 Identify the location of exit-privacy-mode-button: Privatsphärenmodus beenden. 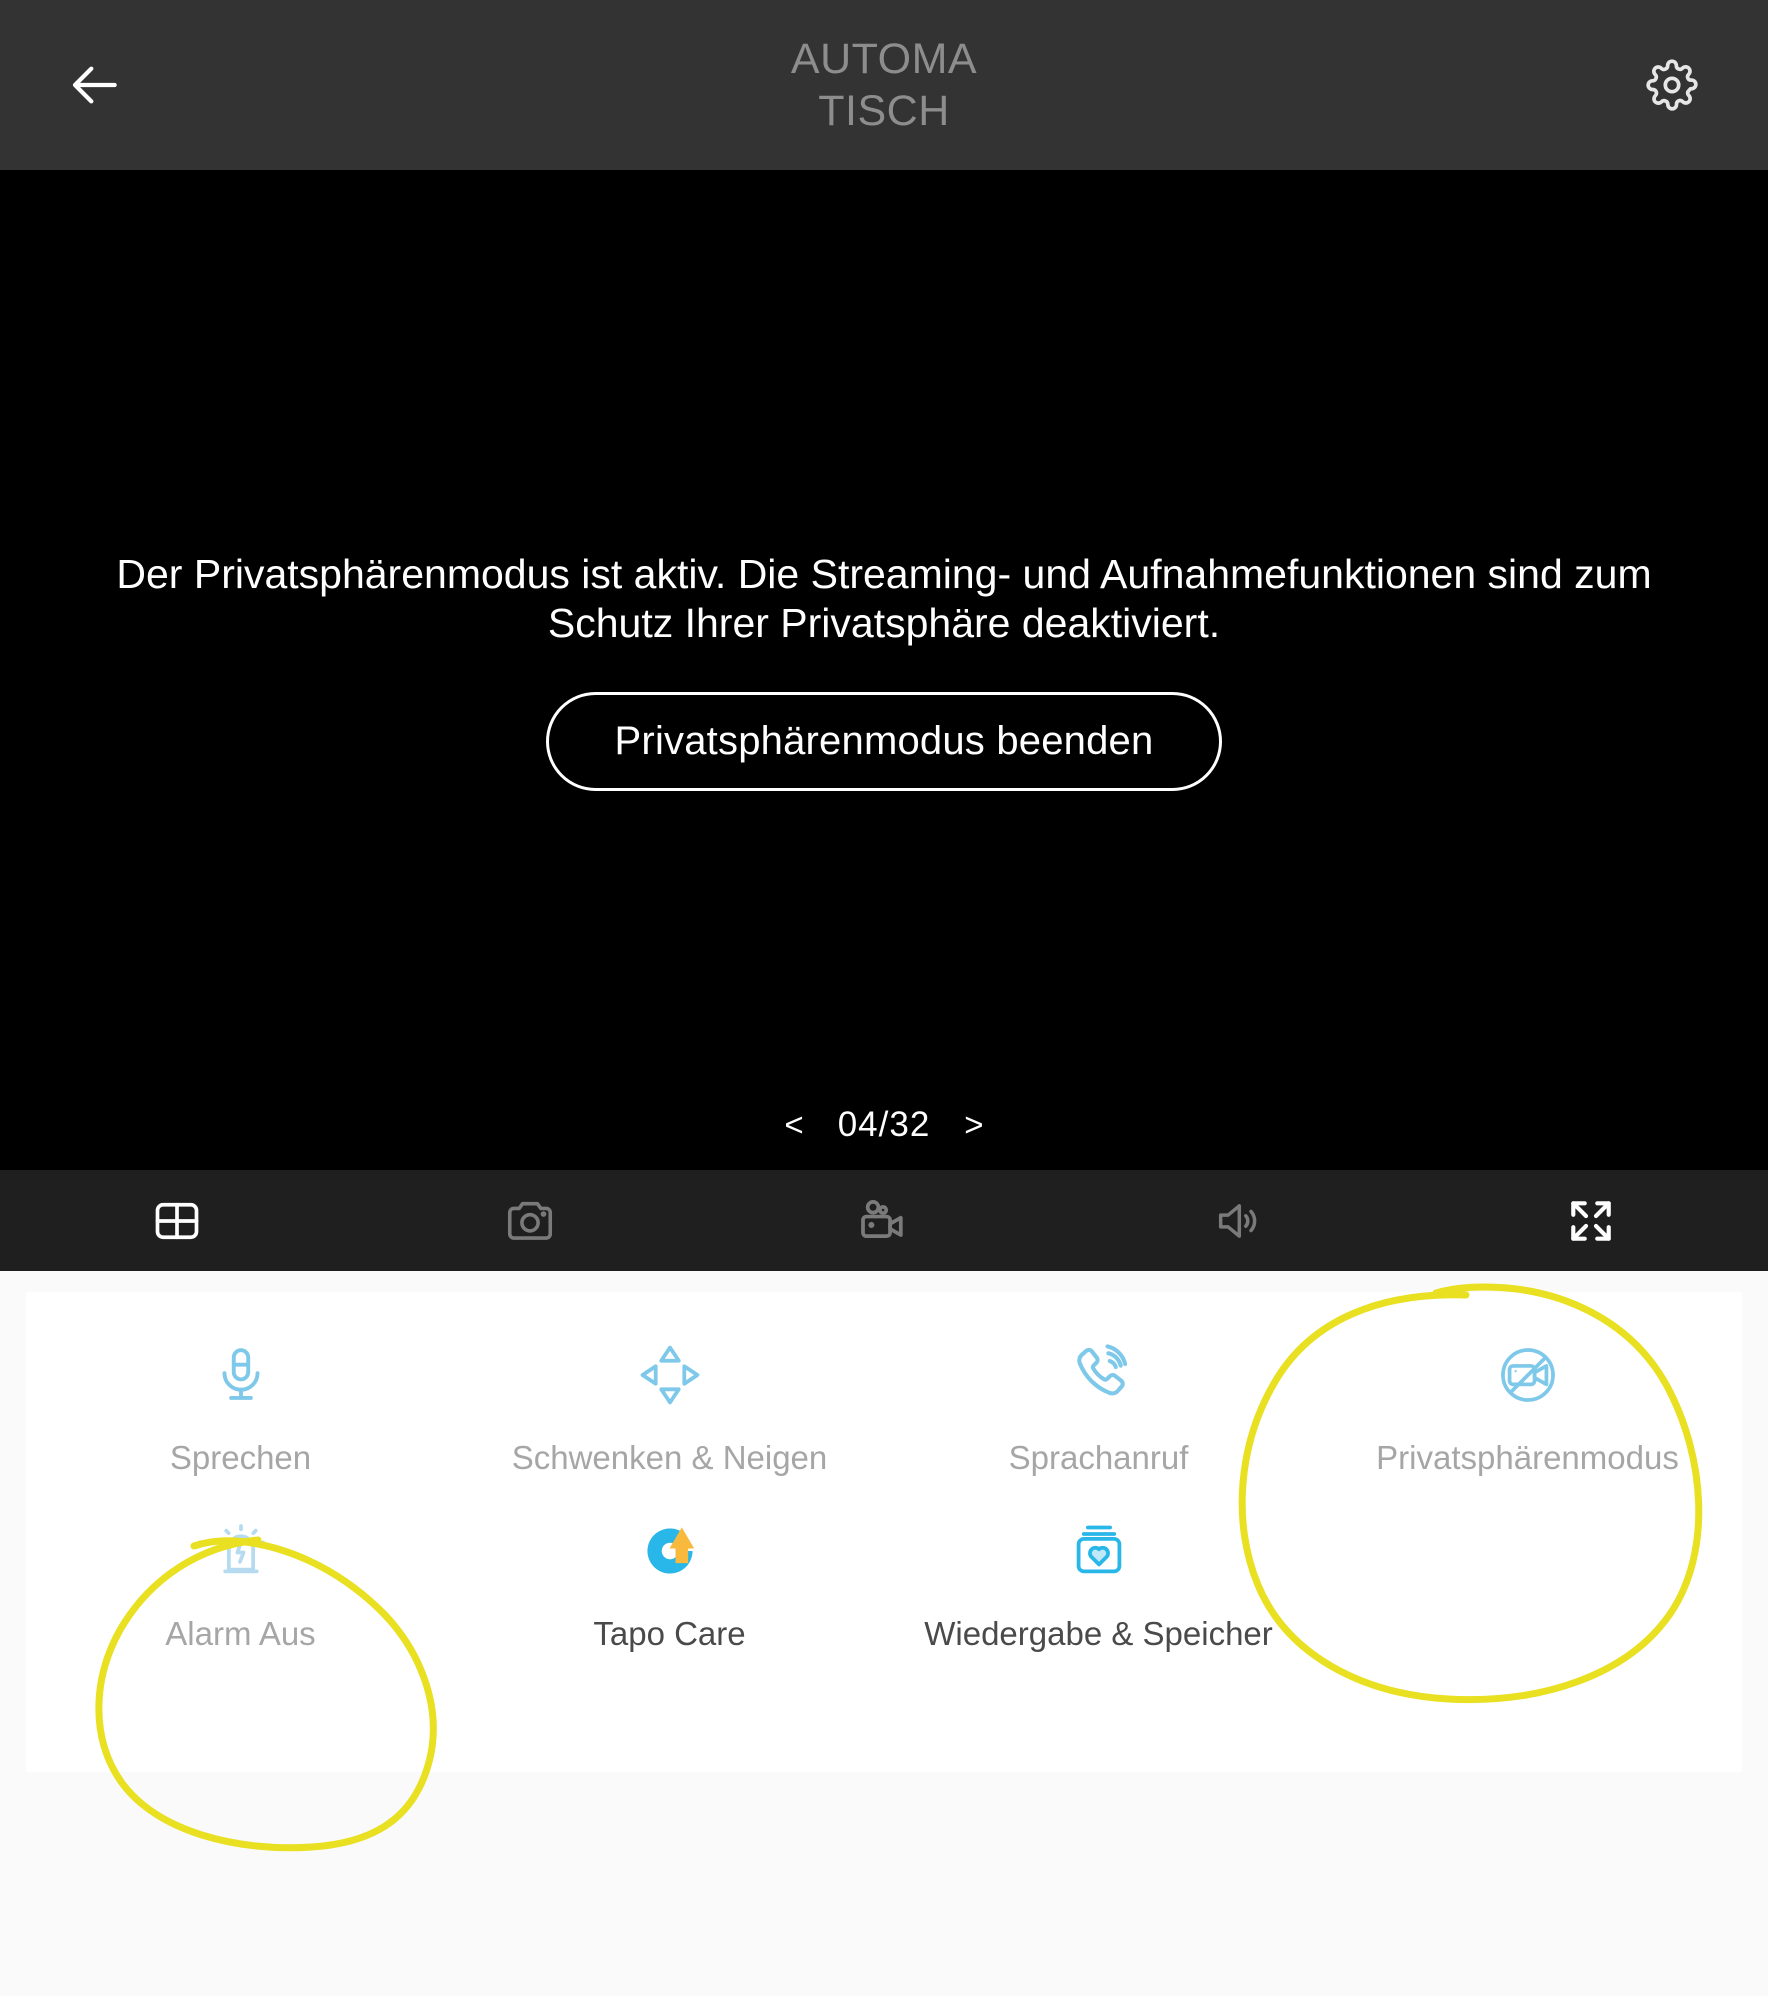
(884, 741).